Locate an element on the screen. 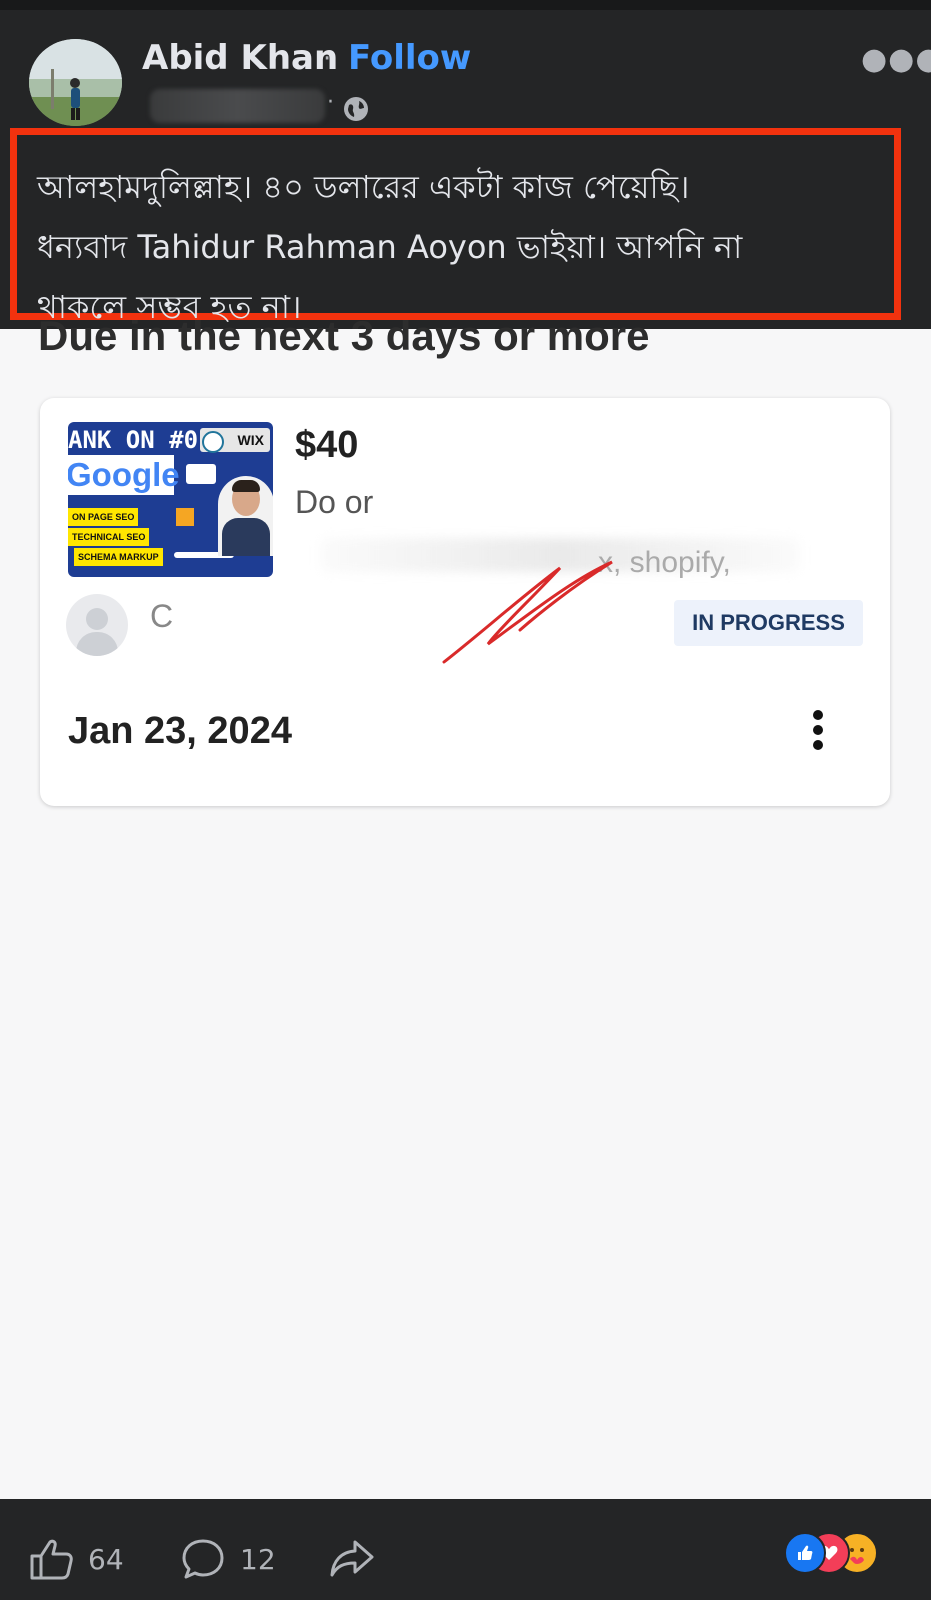 The image size is (931, 1600). share-button is located at coordinates (352, 1559).